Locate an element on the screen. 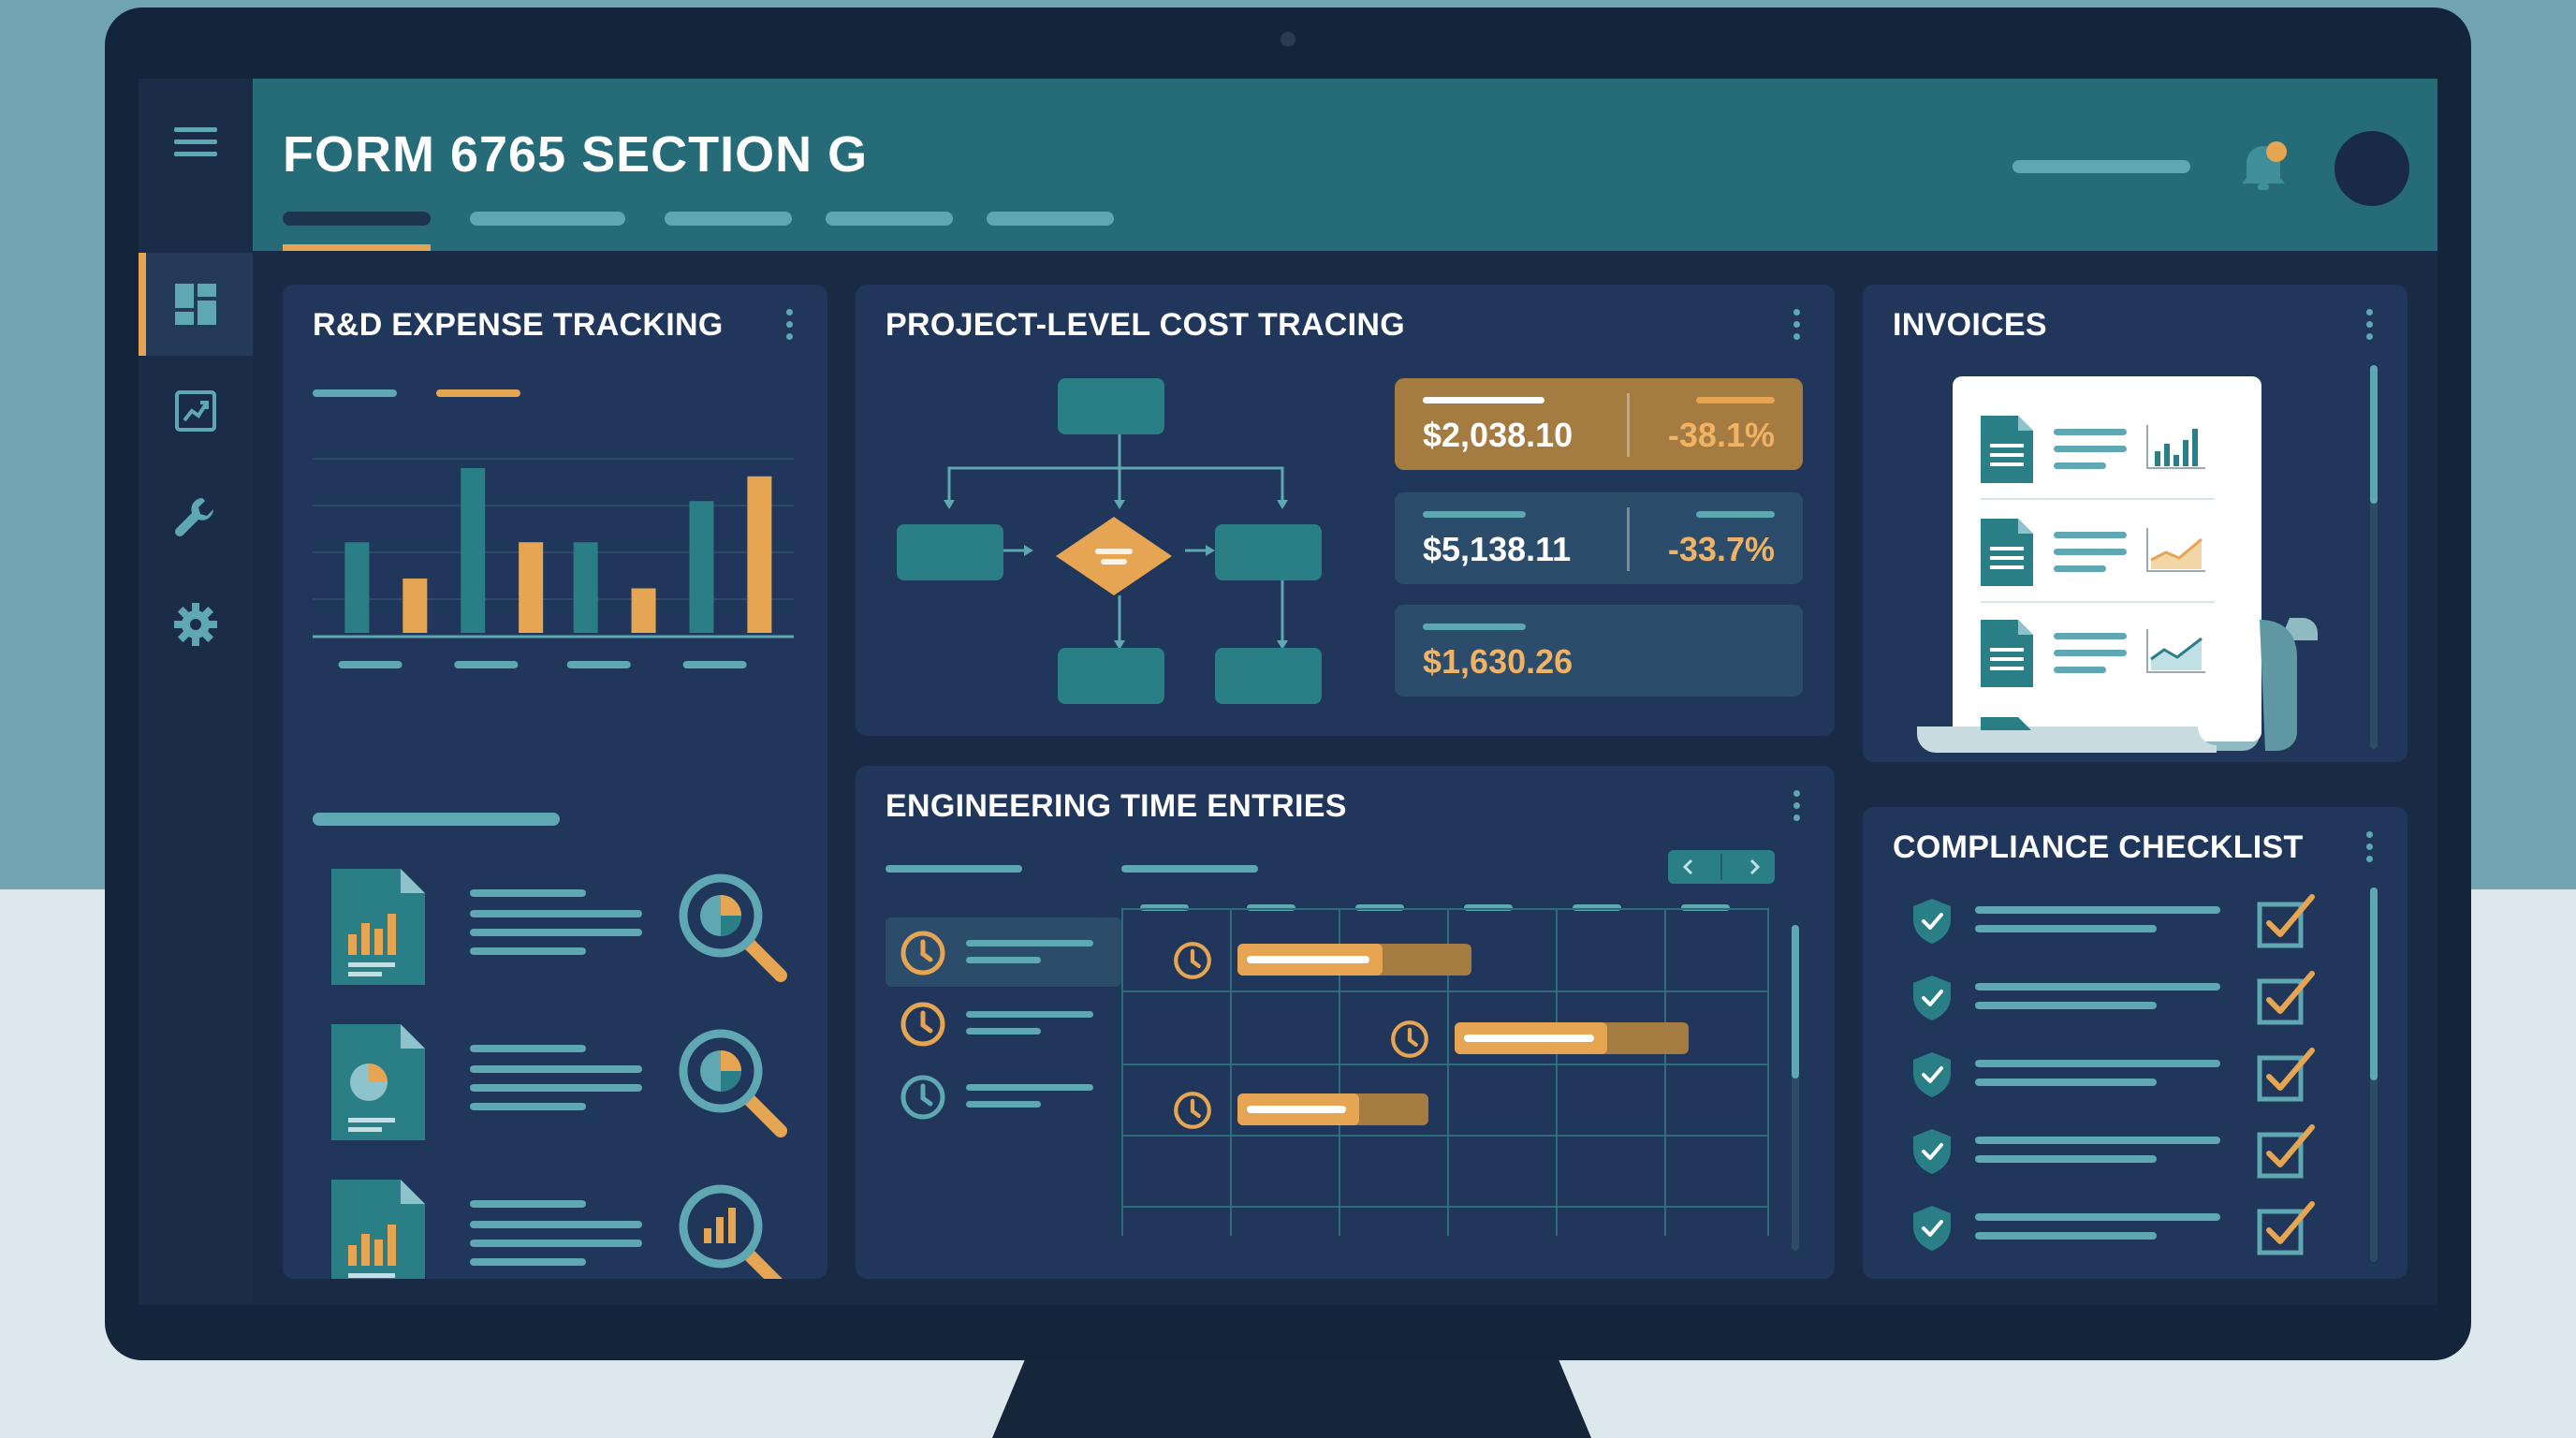  checklist-scrollbar is located at coordinates (2374, 1075).